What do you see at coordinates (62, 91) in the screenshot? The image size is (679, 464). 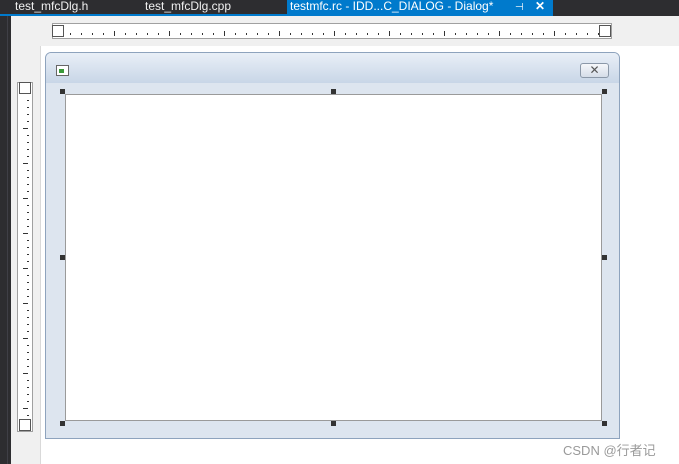 I see `resize-handle-top-left` at bounding box center [62, 91].